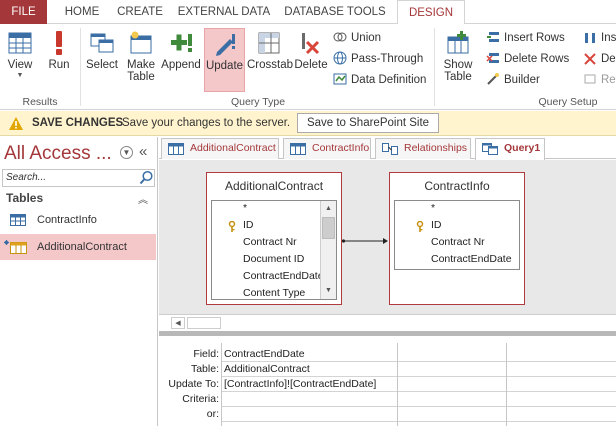 The height and width of the screenshot is (426, 616). What do you see at coordinates (458, 71) in the screenshot?
I see `show-table-label: Show Table` at bounding box center [458, 71].